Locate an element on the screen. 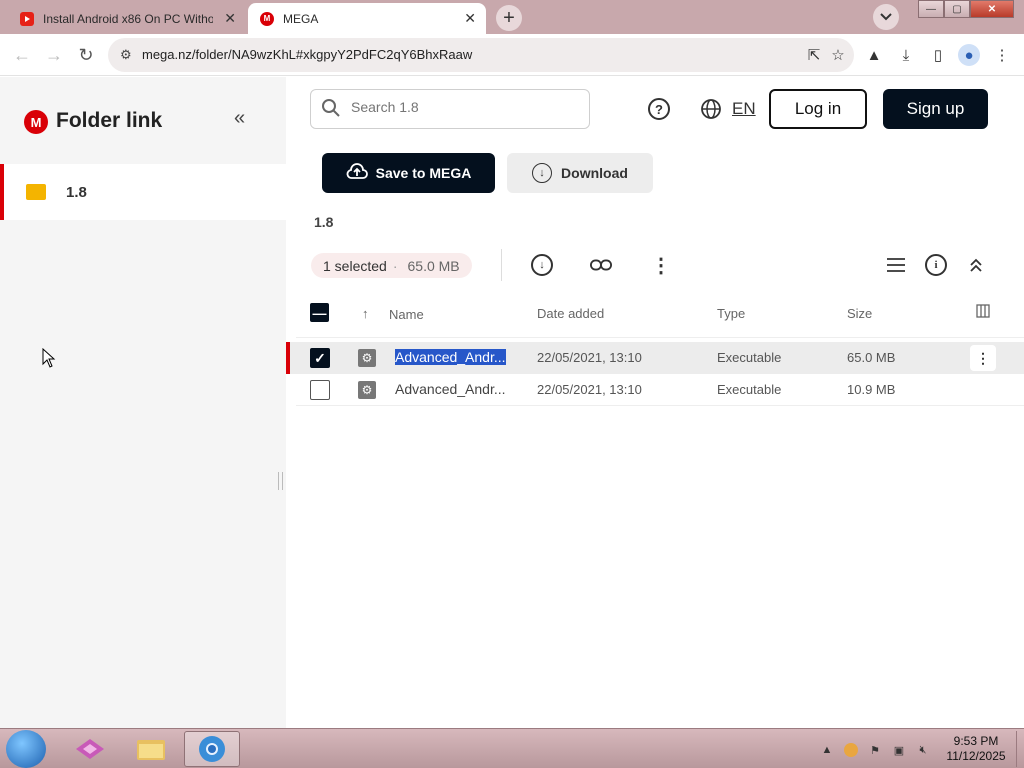 Image resolution: width=1024 pixels, height=768 pixels. side-panel-icon: ▯ is located at coordinates (938, 55).